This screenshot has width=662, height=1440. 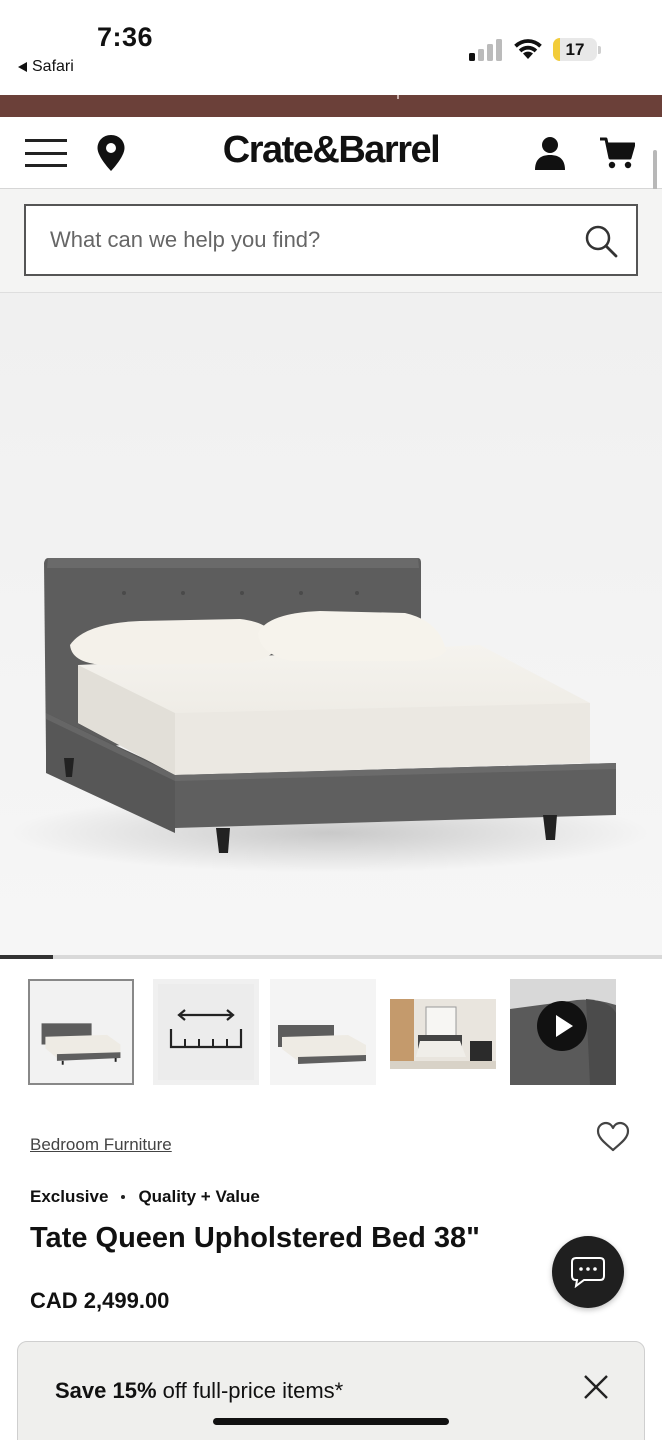 I want to click on gallery-progress, so click(x=331, y=957).